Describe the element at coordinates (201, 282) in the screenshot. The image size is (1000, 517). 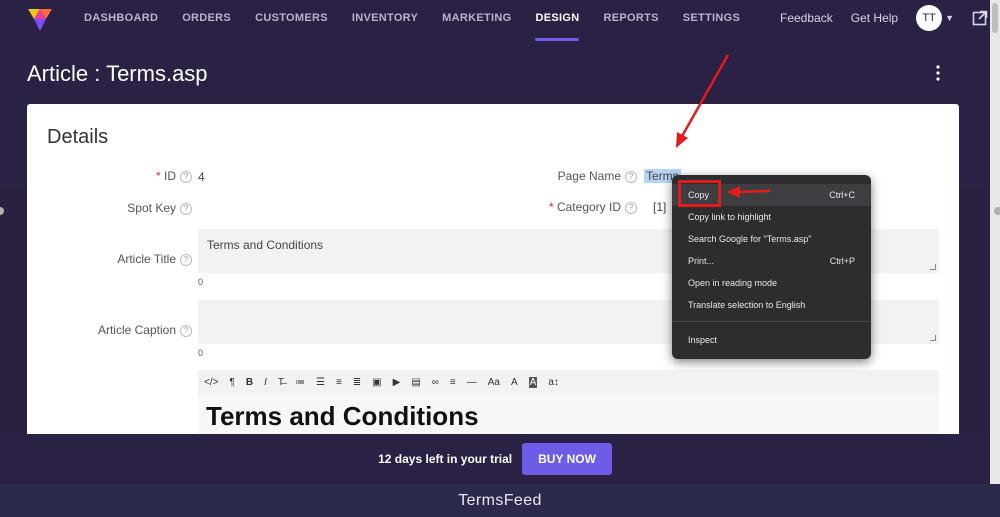
I see `article-title-counter: 0` at that location.